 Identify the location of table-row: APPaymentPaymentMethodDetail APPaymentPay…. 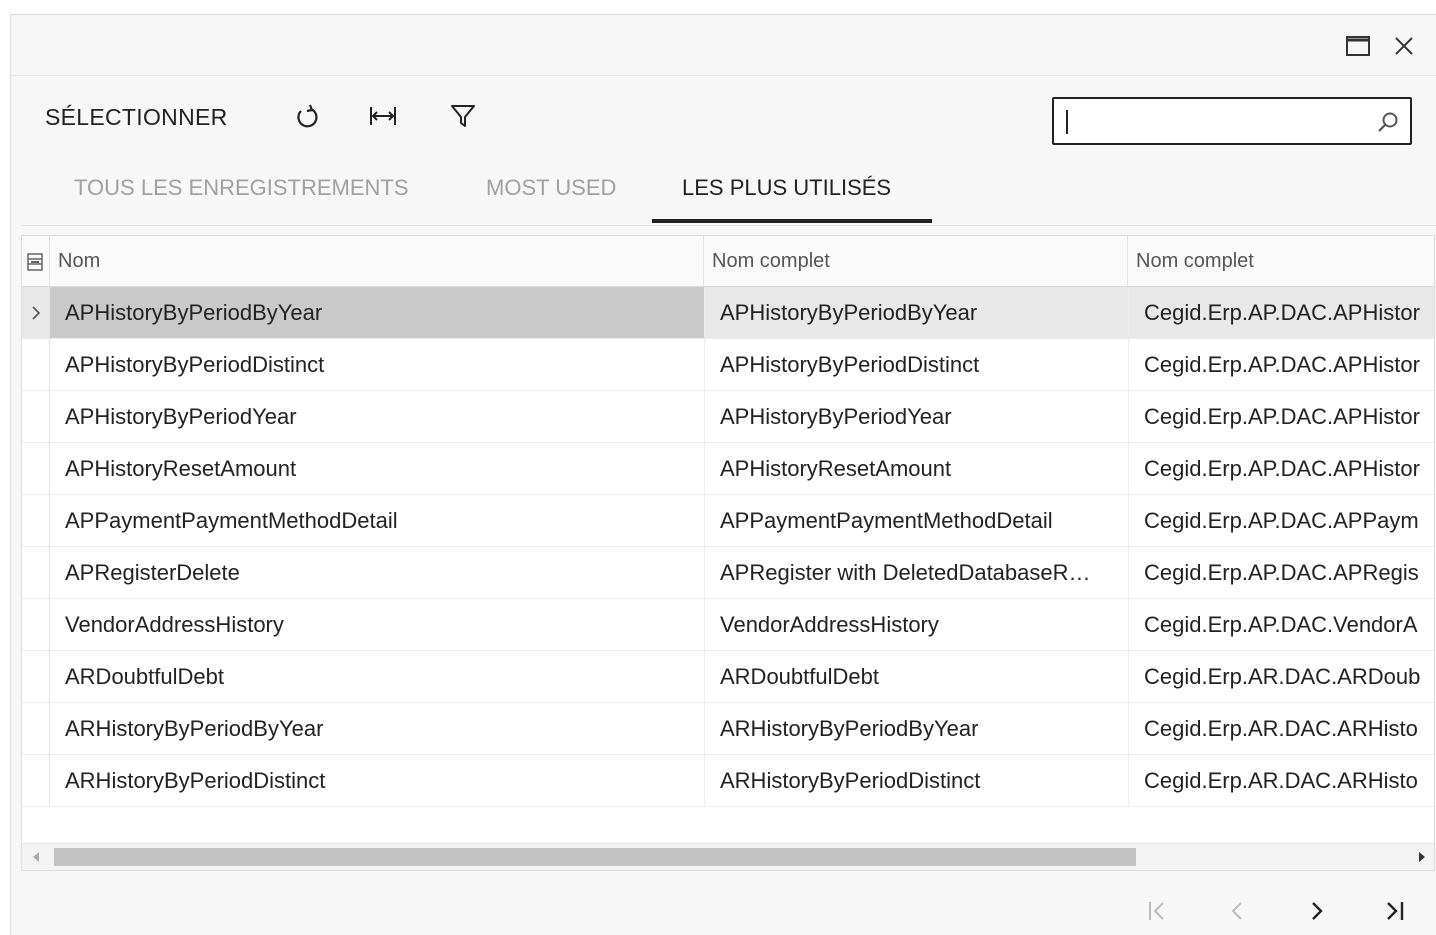
(728, 521).